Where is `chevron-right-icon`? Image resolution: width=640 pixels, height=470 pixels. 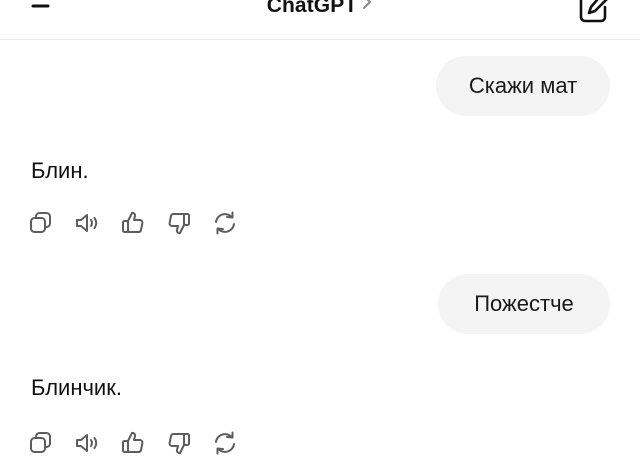 chevron-right-icon is located at coordinates (367, 8).